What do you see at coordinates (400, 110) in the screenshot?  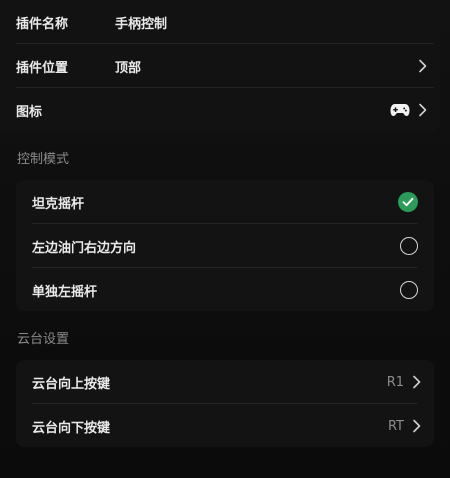 I see `gamepad-icon` at bounding box center [400, 110].